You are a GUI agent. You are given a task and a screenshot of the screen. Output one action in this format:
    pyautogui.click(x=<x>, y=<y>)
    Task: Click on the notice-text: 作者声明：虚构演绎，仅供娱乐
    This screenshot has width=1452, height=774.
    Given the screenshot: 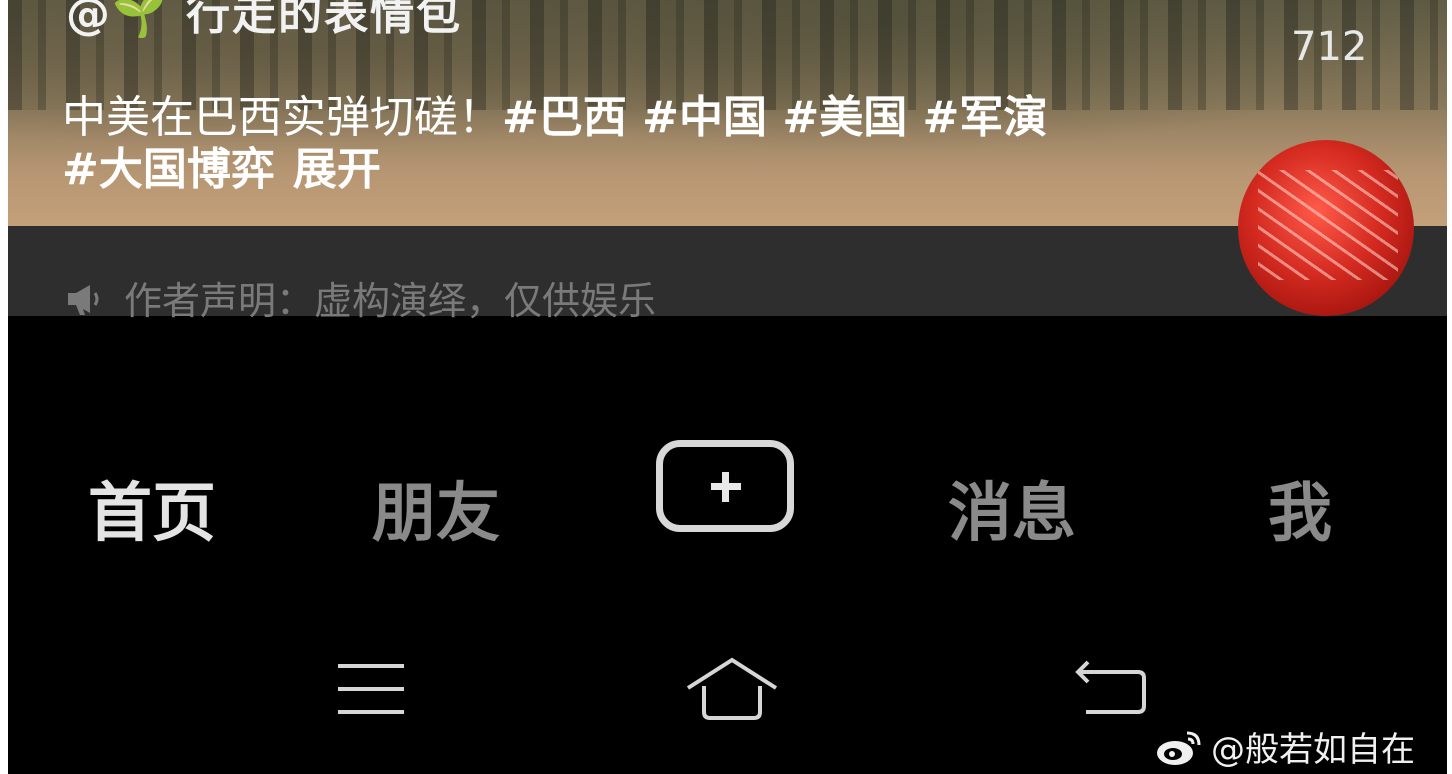 What is the action you would take?
    pyautogui.click(x=390, y=301)
    